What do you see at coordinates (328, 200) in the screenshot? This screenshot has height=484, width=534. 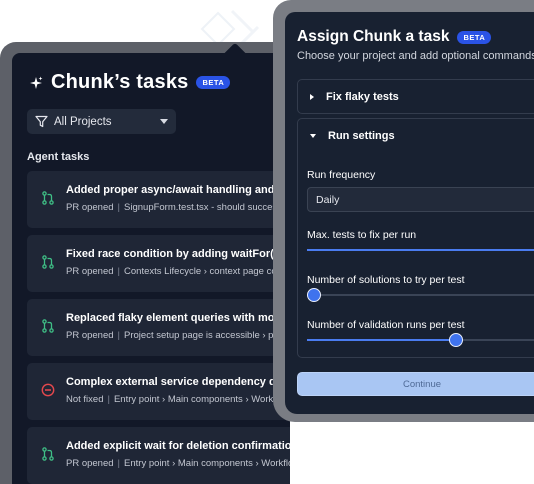 I see `run-frequency-value: Daily` at bounding box center [328, 200].